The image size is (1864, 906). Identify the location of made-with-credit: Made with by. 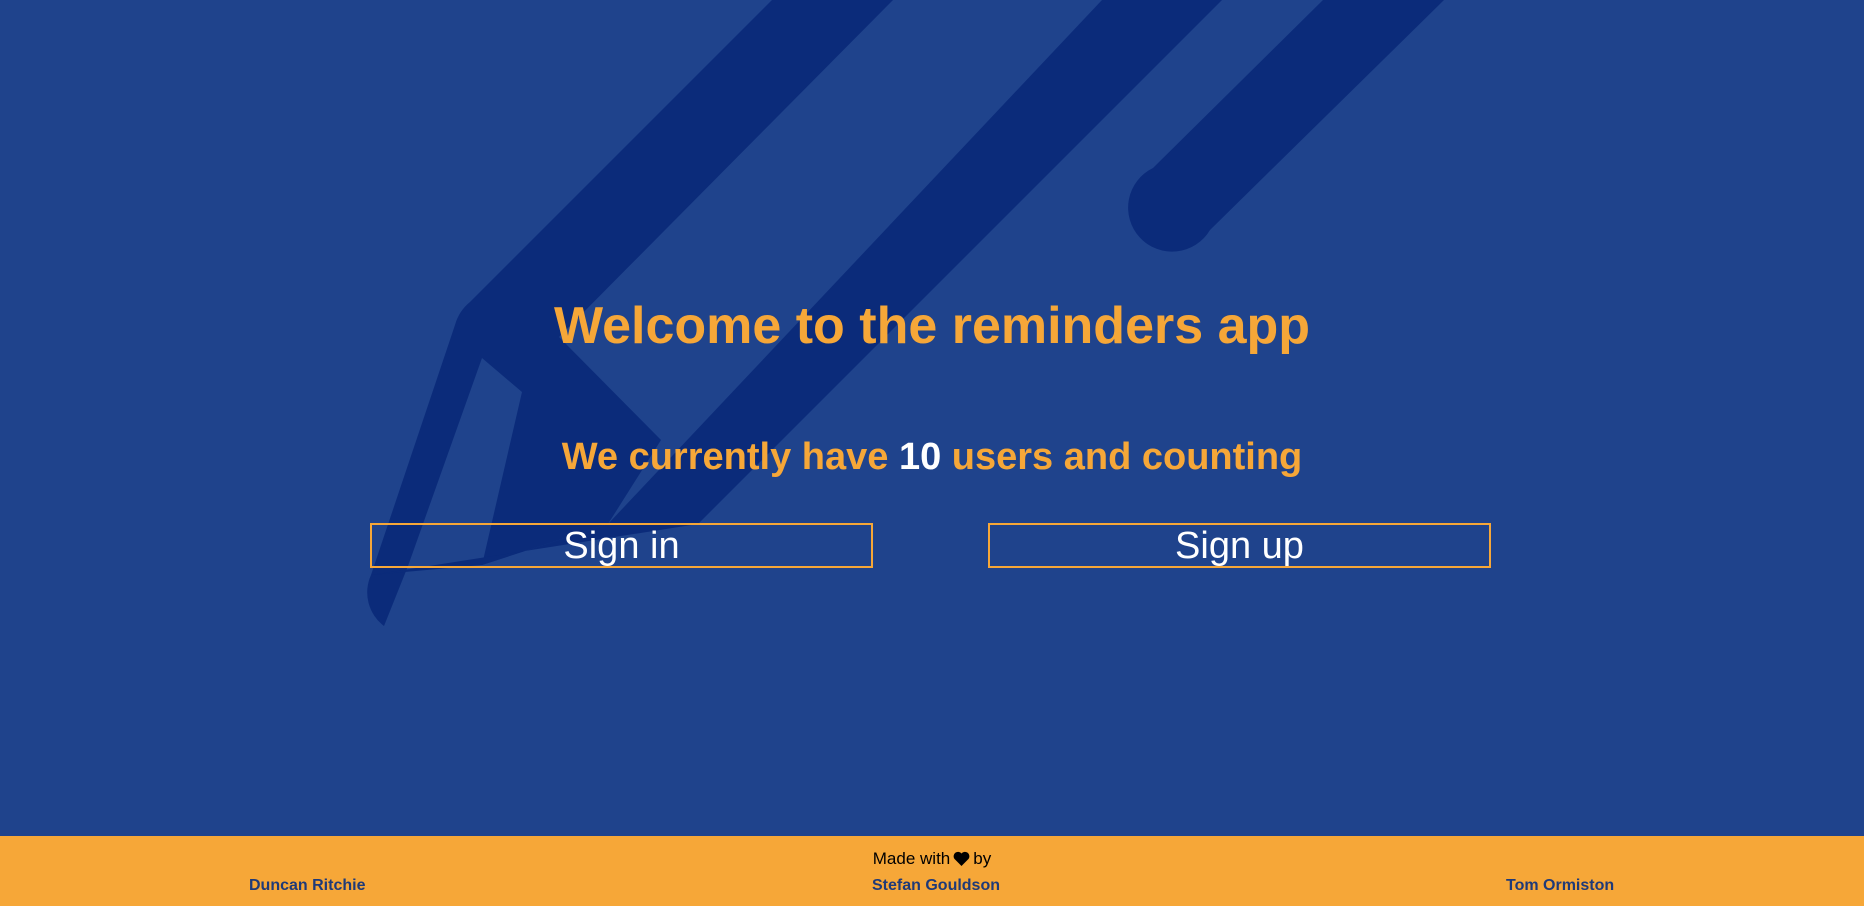
(932, 860).